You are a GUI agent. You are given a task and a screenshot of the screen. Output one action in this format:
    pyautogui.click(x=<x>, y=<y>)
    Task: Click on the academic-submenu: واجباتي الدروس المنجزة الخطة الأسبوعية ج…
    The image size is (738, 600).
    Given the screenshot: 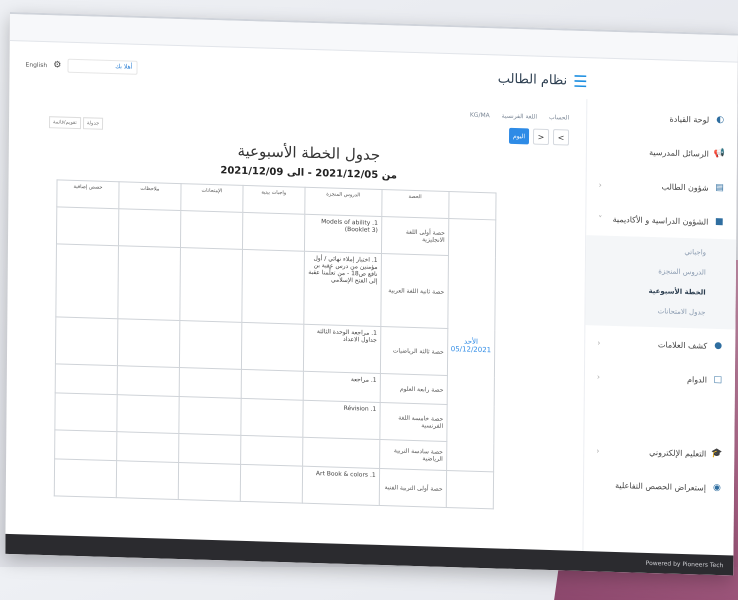 What is the action you would take?
    pyautogui.click(x=661, y=282)
    